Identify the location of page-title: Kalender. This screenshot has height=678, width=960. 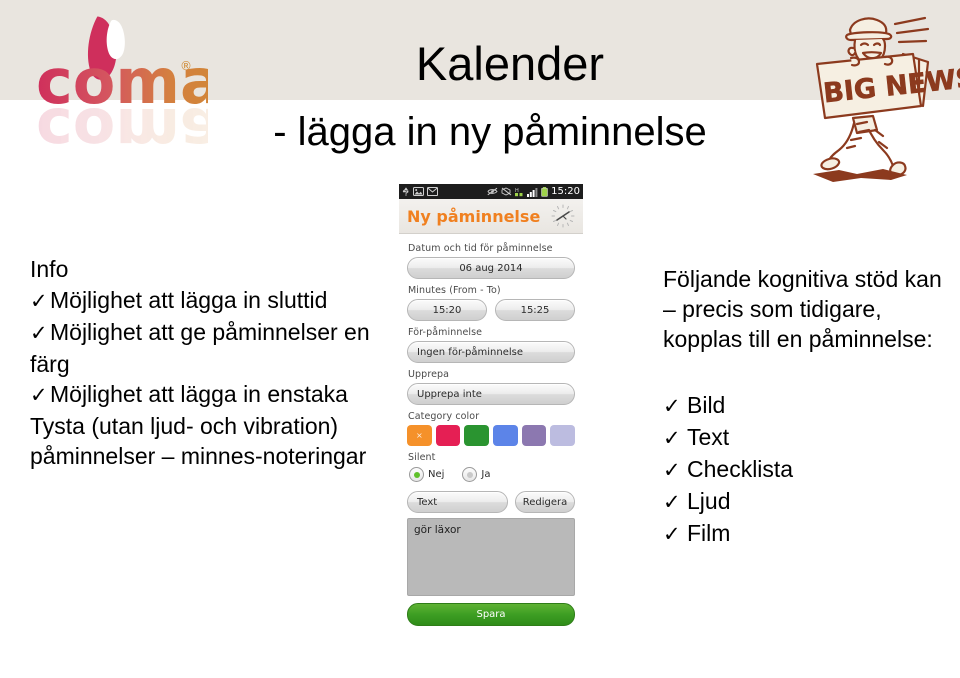
(510, 63).